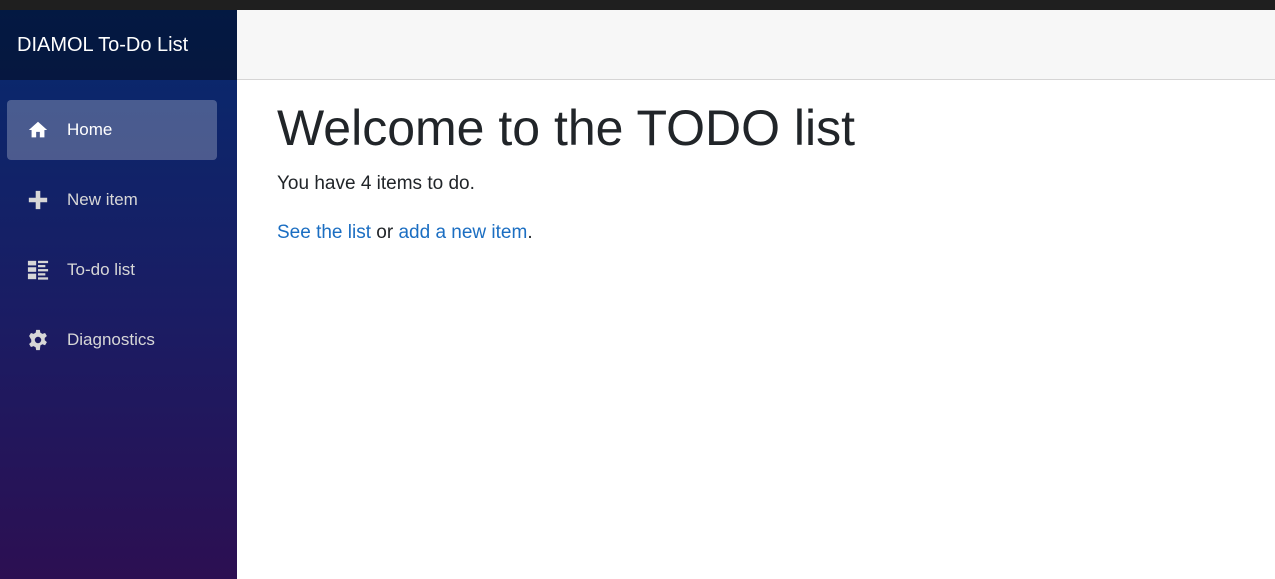 Image resolution: width=1275 pixels, height=579 pixels. I want to click on sidebar-nav: Home New item To-do list Diagnostics, so click(118, 225).